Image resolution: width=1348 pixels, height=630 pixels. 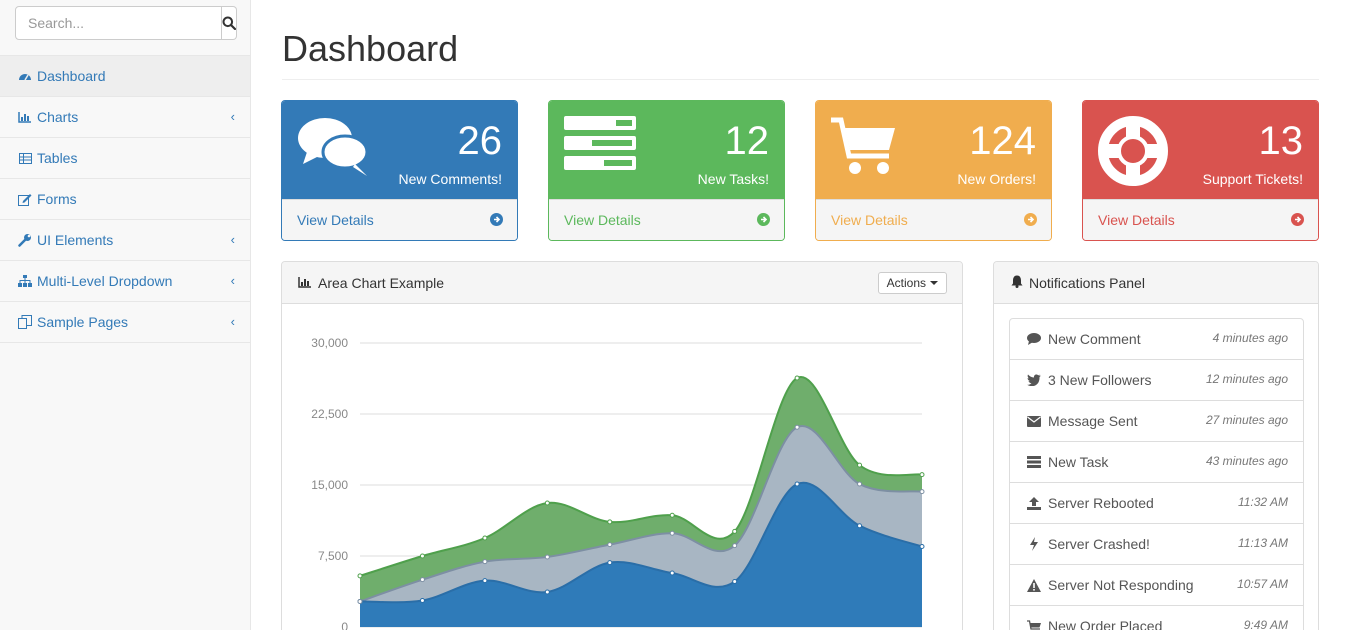 I want to click on list-item: New Comment 4 minutes ago, so click(x=1156, y=339).